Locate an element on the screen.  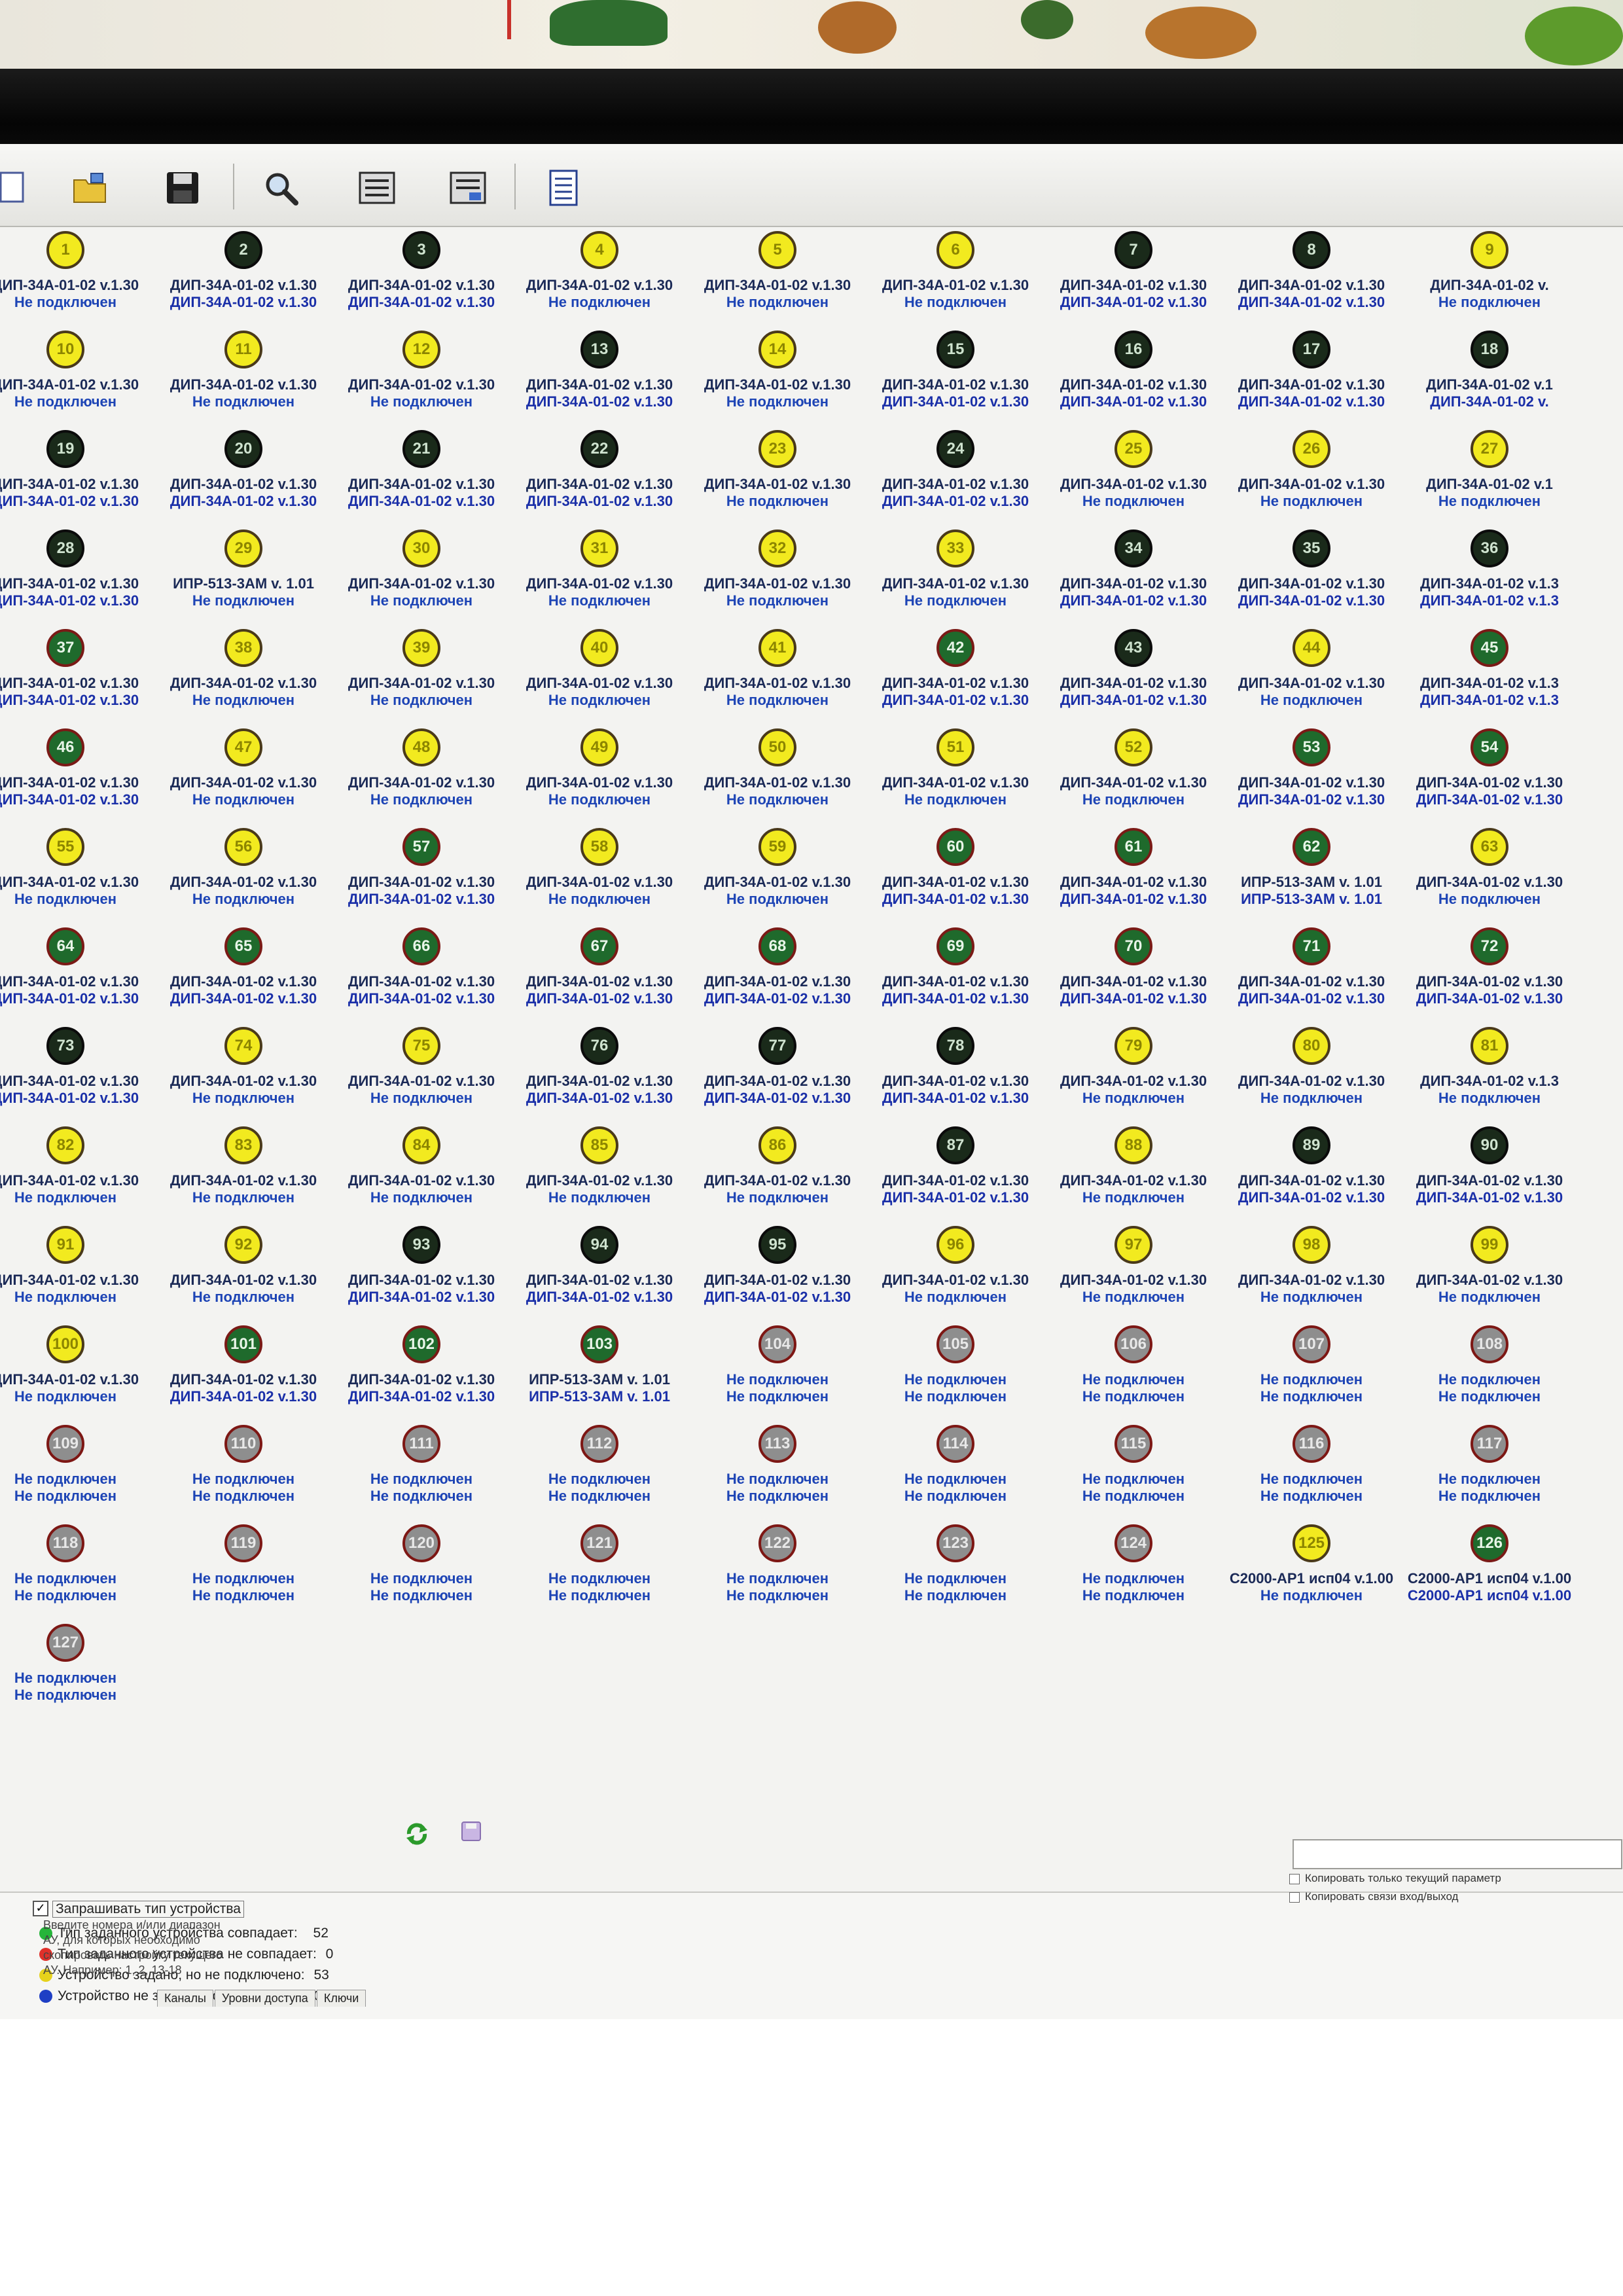
device-status-icon: 107 is located at coordinates (1311, 1344).